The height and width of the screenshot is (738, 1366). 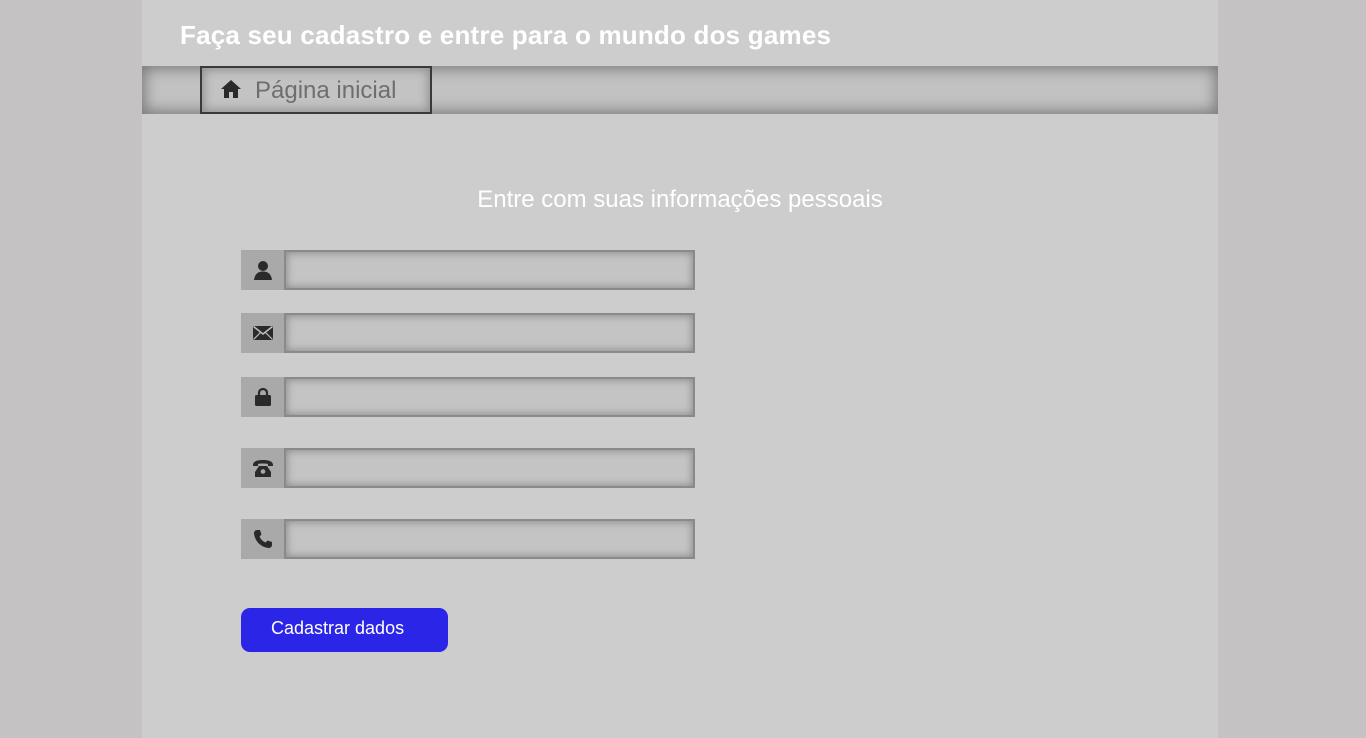 I want to click on home-icon, so click(x=231, y=89).